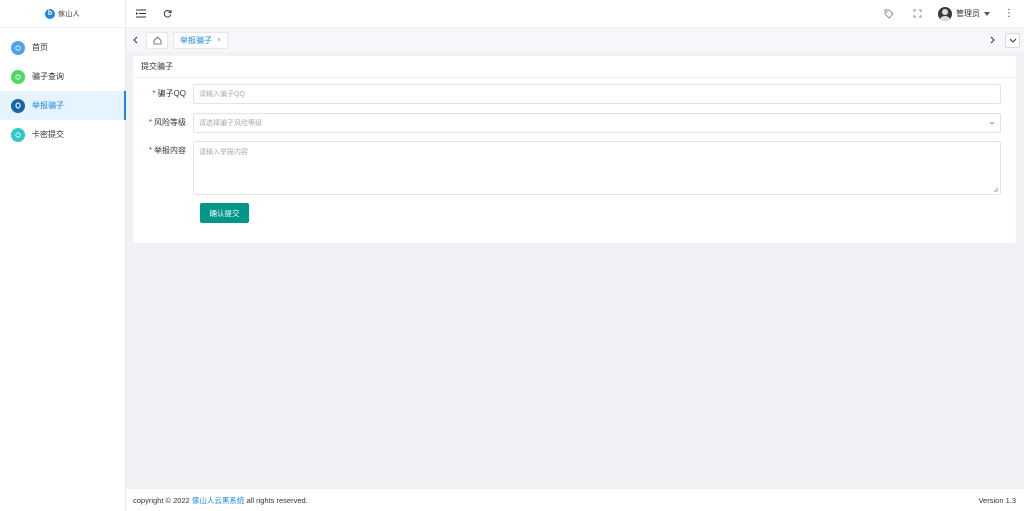 The height and width of the screenshot is (511, 1024). Describe the element at coordinates (18, 105) in the screenshot. I see `report-icon` at that location.